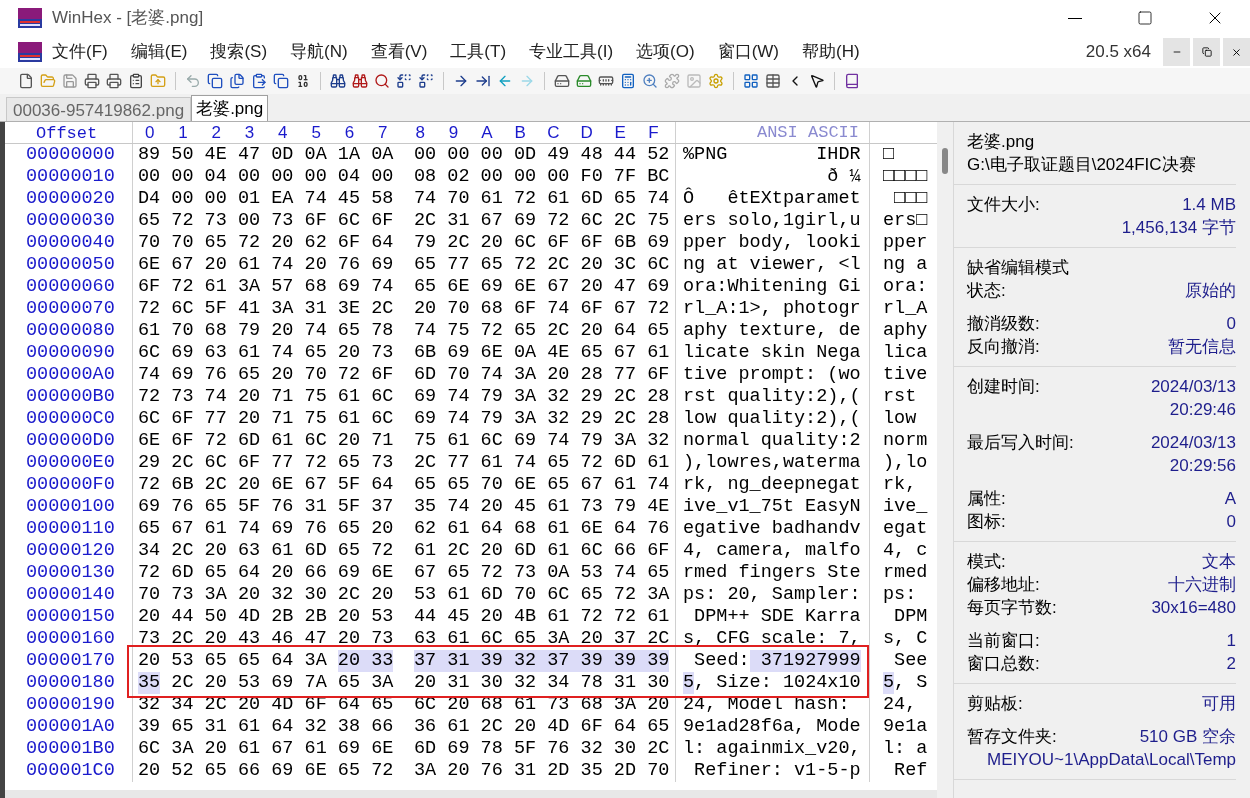 This screenshot has width=1250, height=798. I want to click on text-column: Ref, so click(905, 771).